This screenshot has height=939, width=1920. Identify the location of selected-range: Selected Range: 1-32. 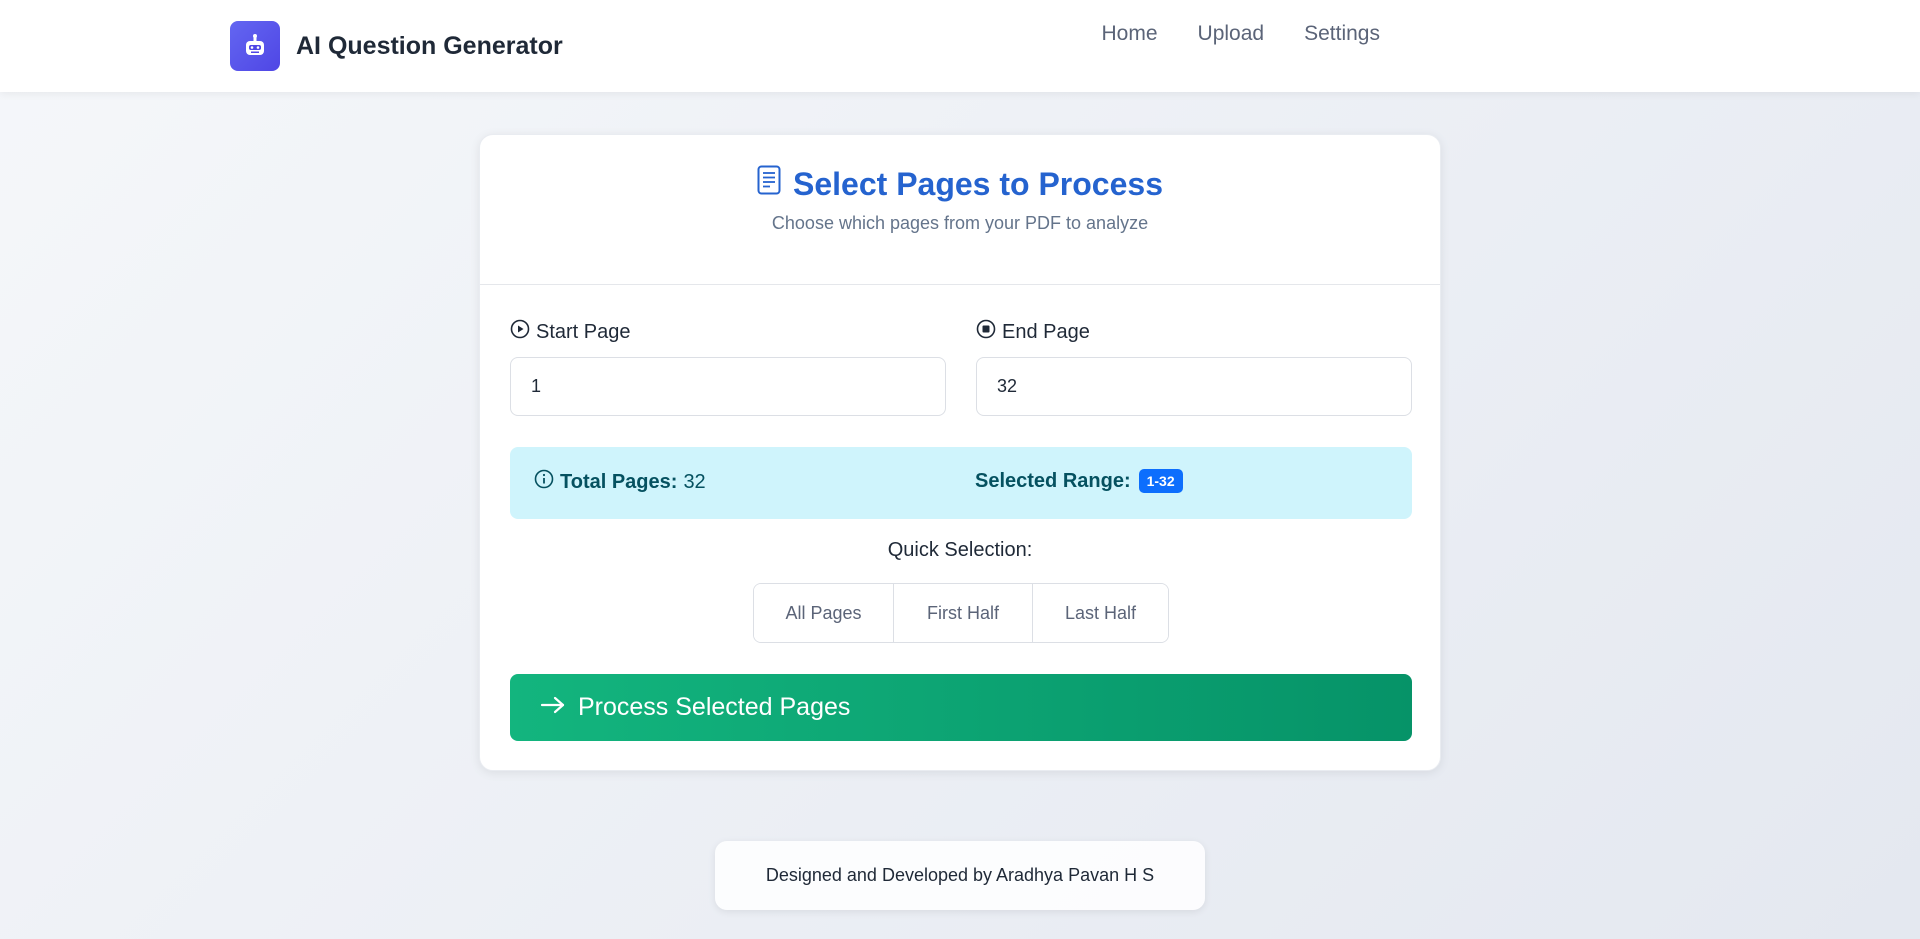
(1079, 481).